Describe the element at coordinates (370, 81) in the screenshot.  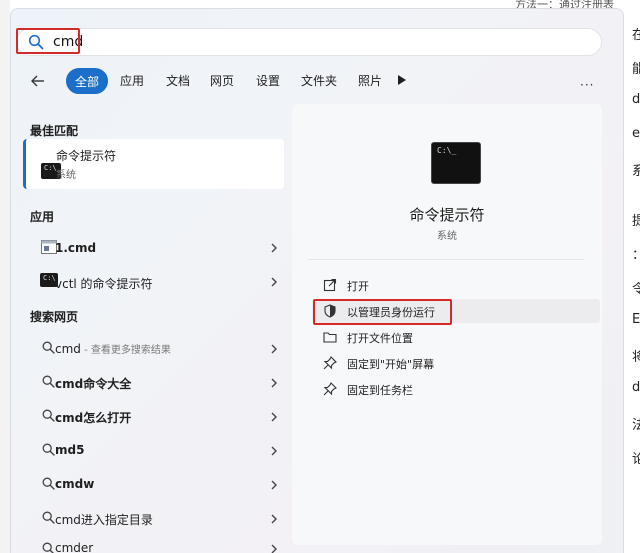
I see `filter-chip-photos: 照片` at that location.